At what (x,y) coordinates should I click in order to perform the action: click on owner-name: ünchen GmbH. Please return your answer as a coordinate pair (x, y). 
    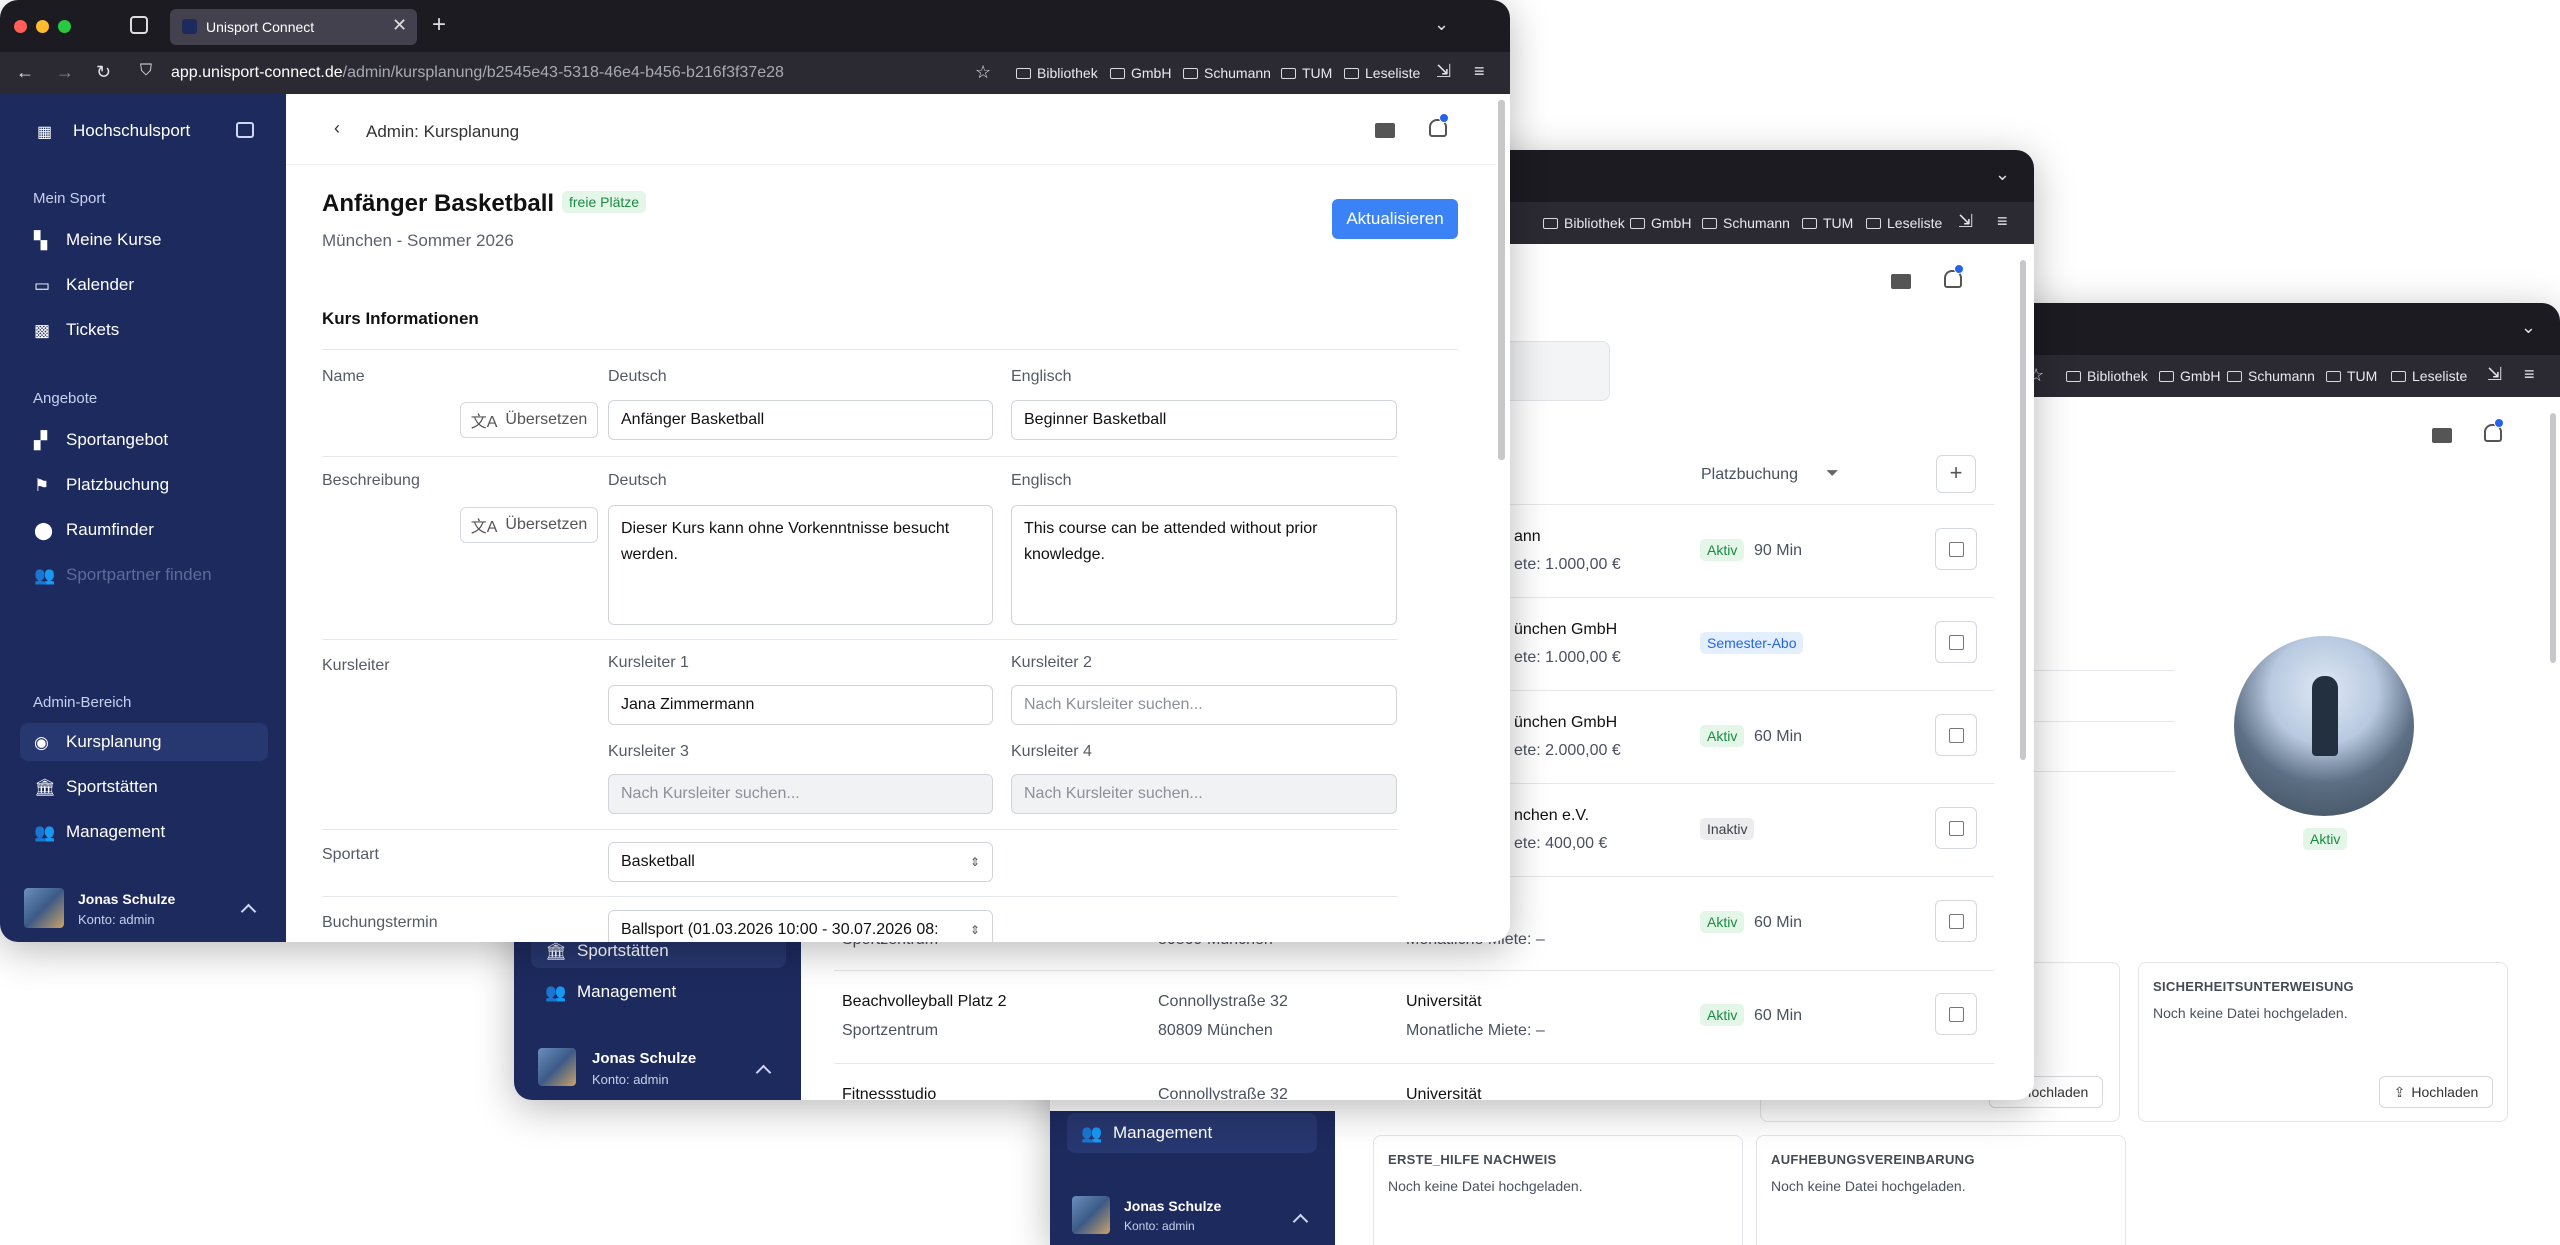
    Looking at the image, I should click on (1566, 722).